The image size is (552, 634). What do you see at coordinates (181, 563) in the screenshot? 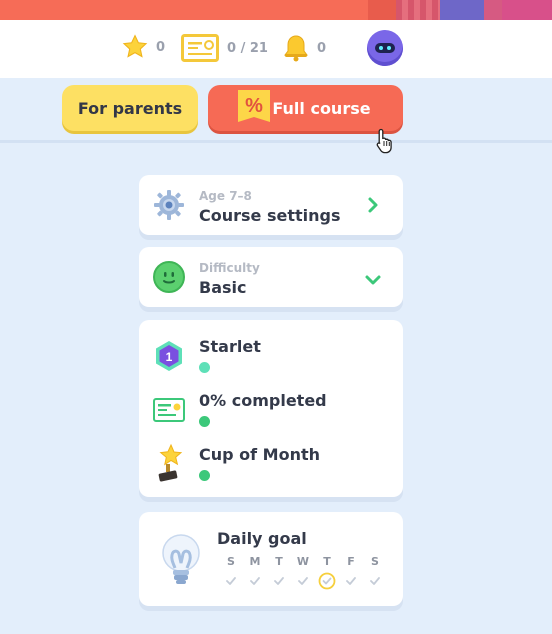
I see `lightbulb-icon` at bounding box center [181, 563].